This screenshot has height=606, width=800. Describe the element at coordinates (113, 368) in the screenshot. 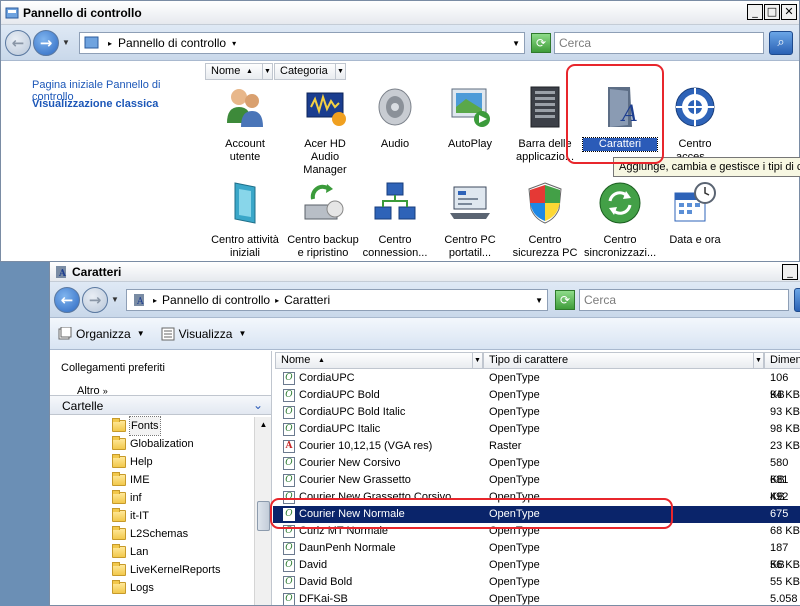

I see `favorites-heading: Collegamenti preferiti` at that location.